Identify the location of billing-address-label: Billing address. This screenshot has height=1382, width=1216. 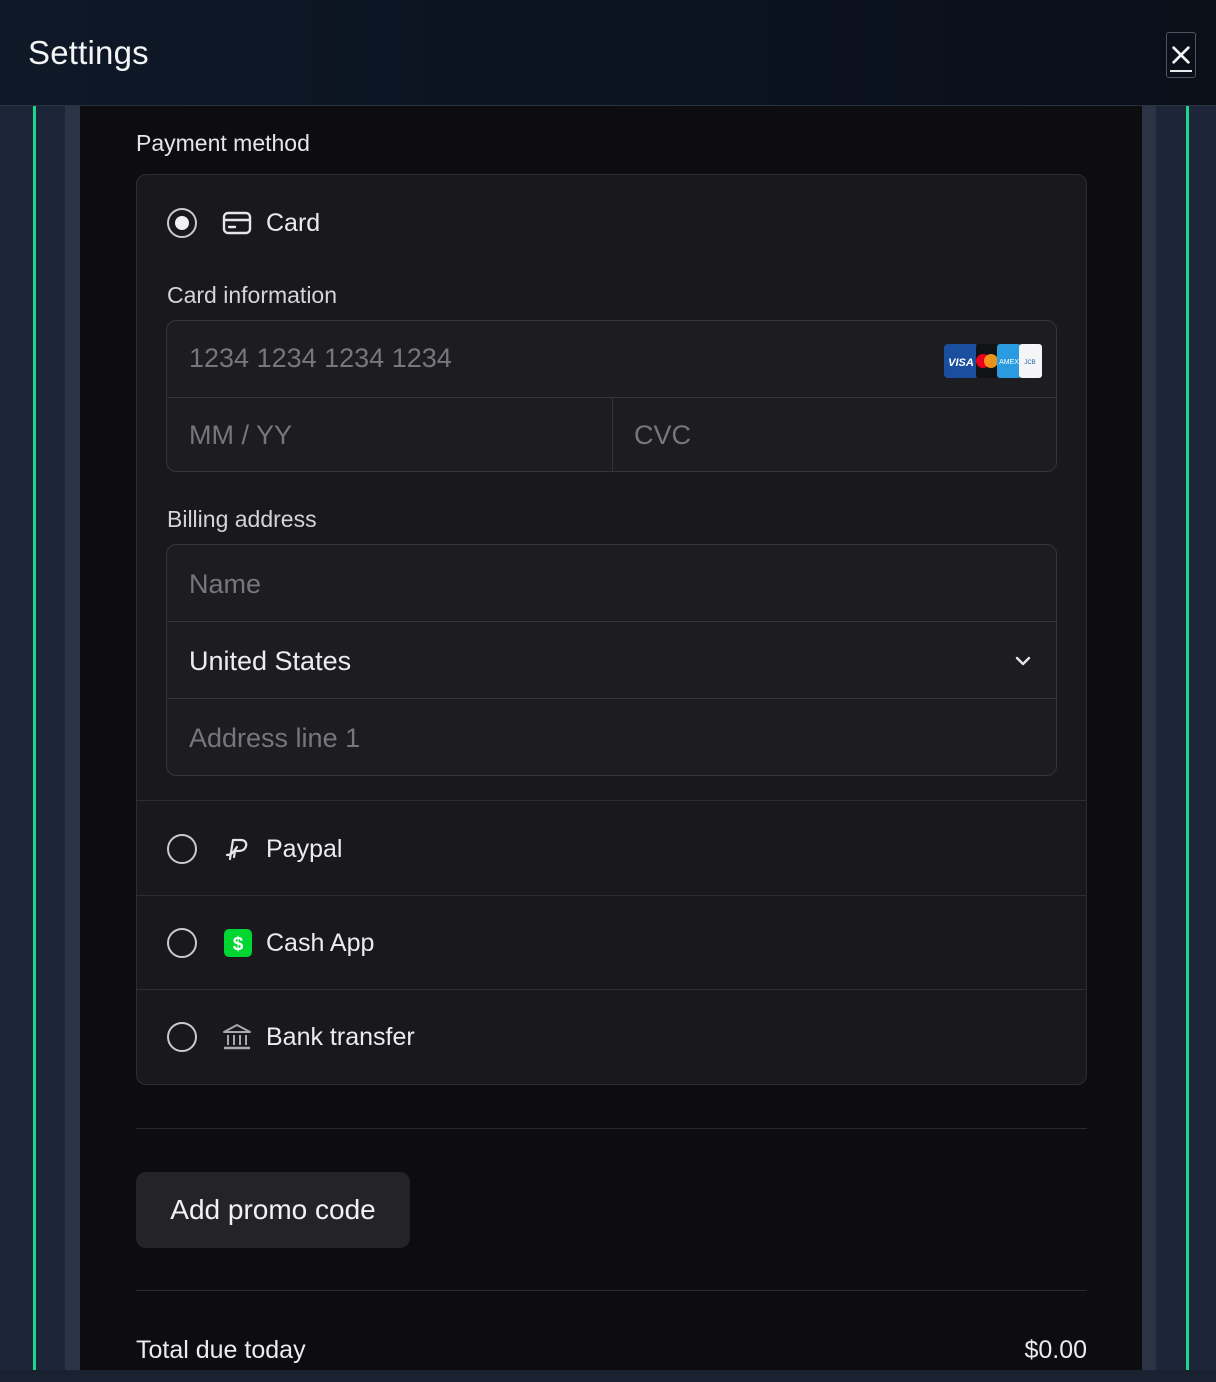
(242, 519).